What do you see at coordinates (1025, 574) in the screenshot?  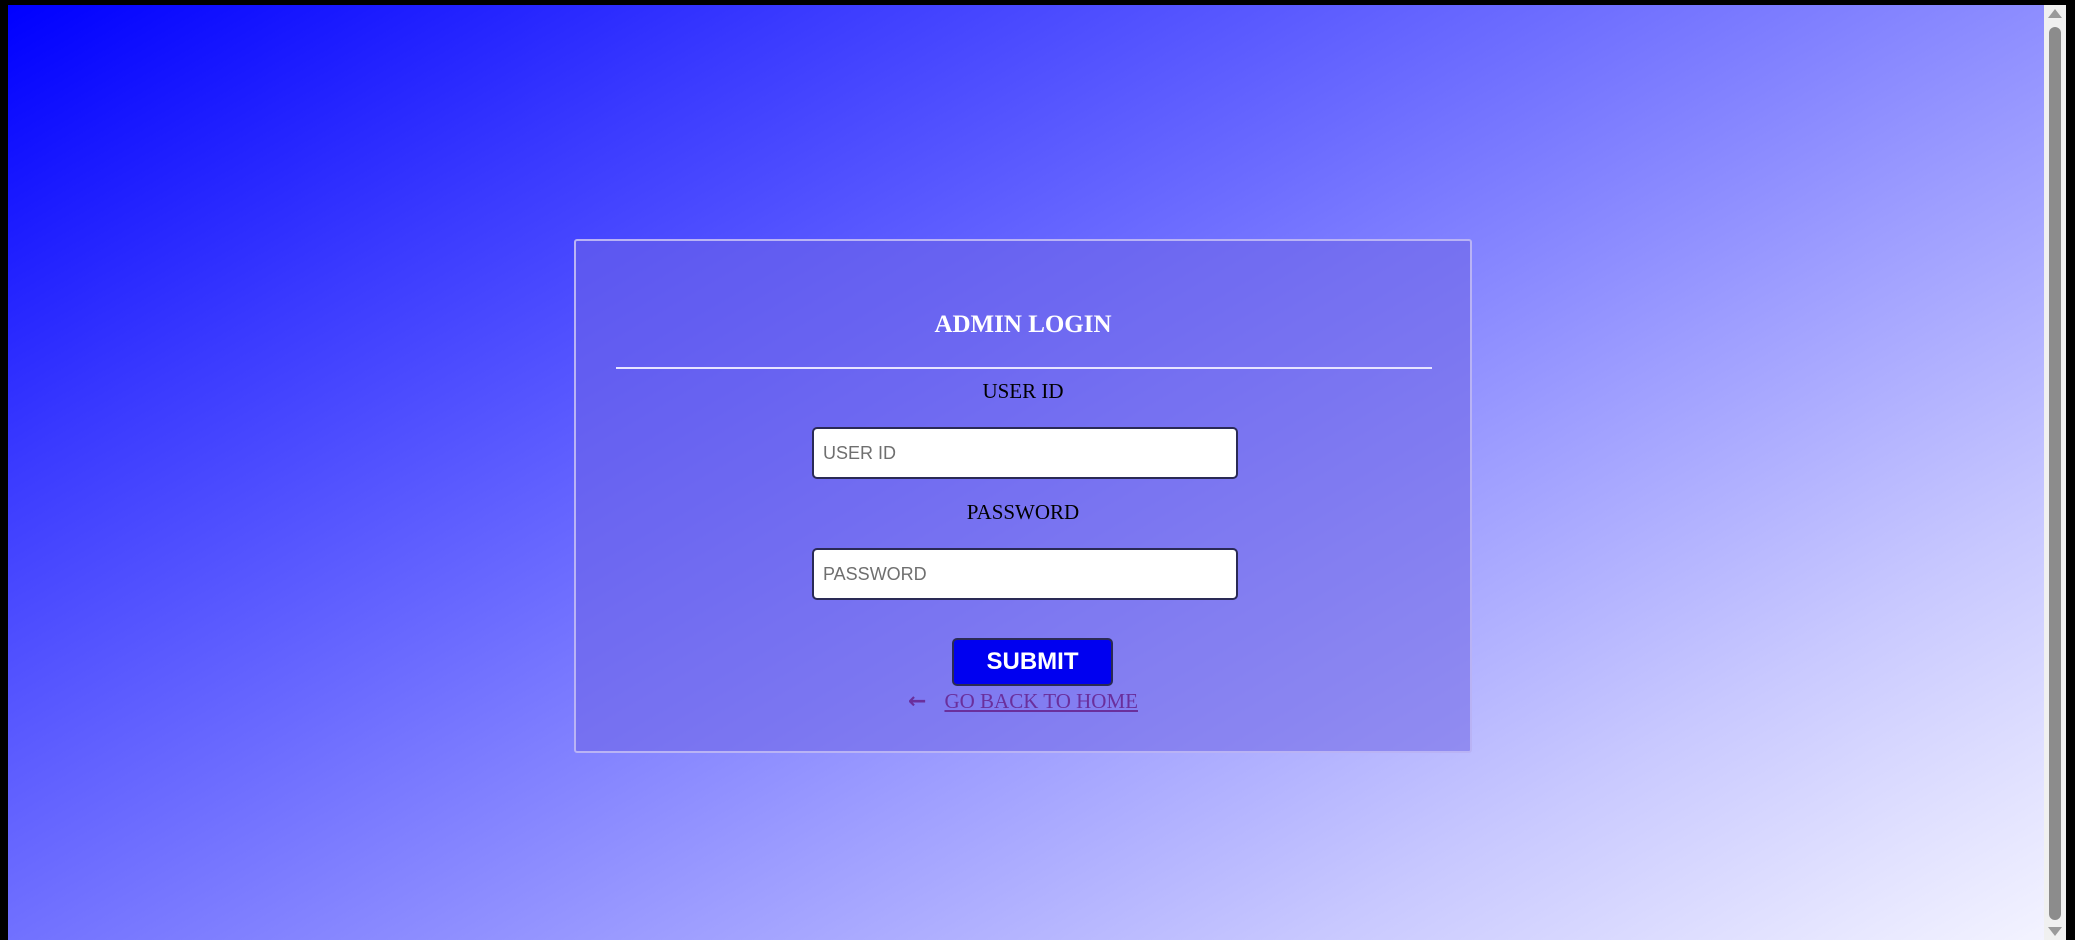 I see `password-input` at bounding box center [1025, 574].